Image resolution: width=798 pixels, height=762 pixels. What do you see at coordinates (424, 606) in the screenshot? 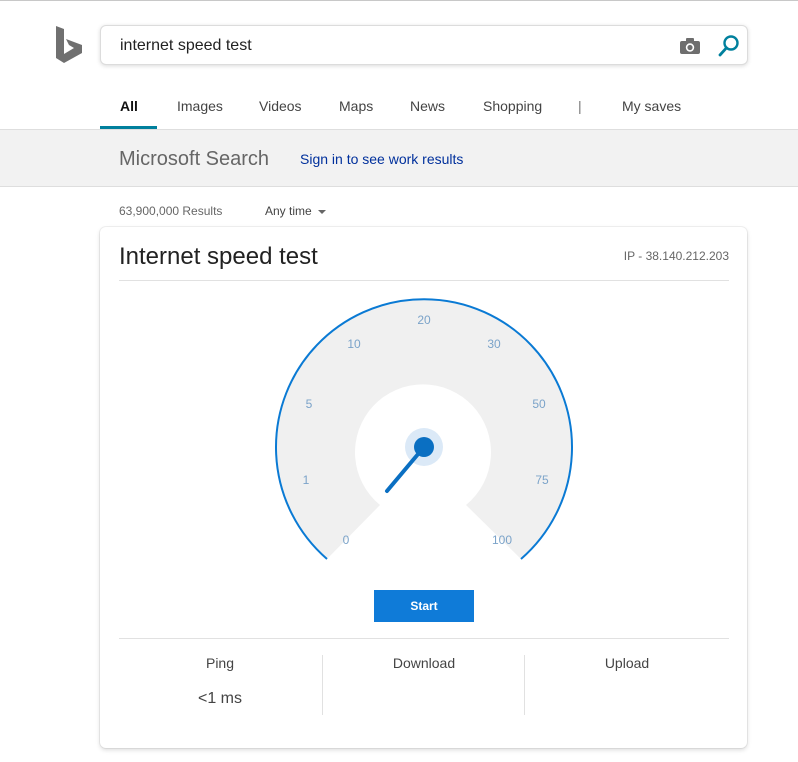
I see `start-button: Start` at bounding box center [424, 606].